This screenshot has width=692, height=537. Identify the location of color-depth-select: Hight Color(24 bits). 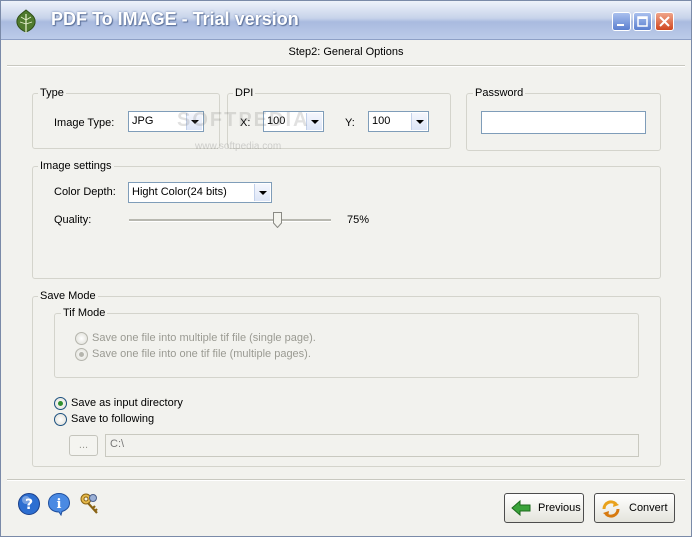
(200, 192).